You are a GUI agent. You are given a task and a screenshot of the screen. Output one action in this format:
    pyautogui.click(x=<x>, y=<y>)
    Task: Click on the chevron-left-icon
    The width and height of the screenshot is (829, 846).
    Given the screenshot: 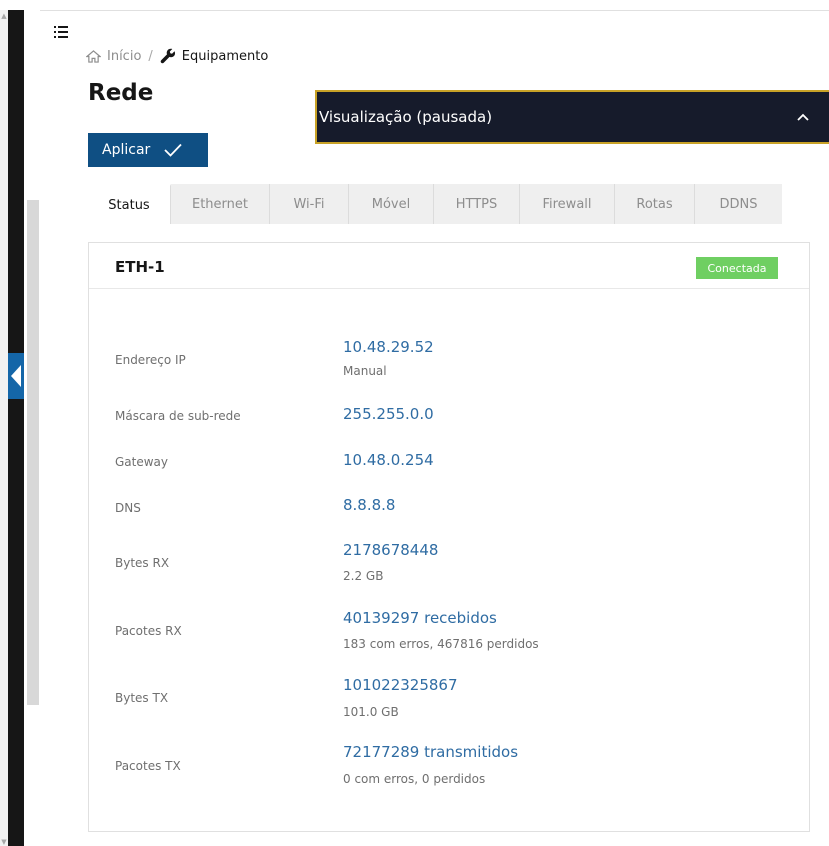 What is the action you would take?
    pyautogui.click(x=16, y=376)
    